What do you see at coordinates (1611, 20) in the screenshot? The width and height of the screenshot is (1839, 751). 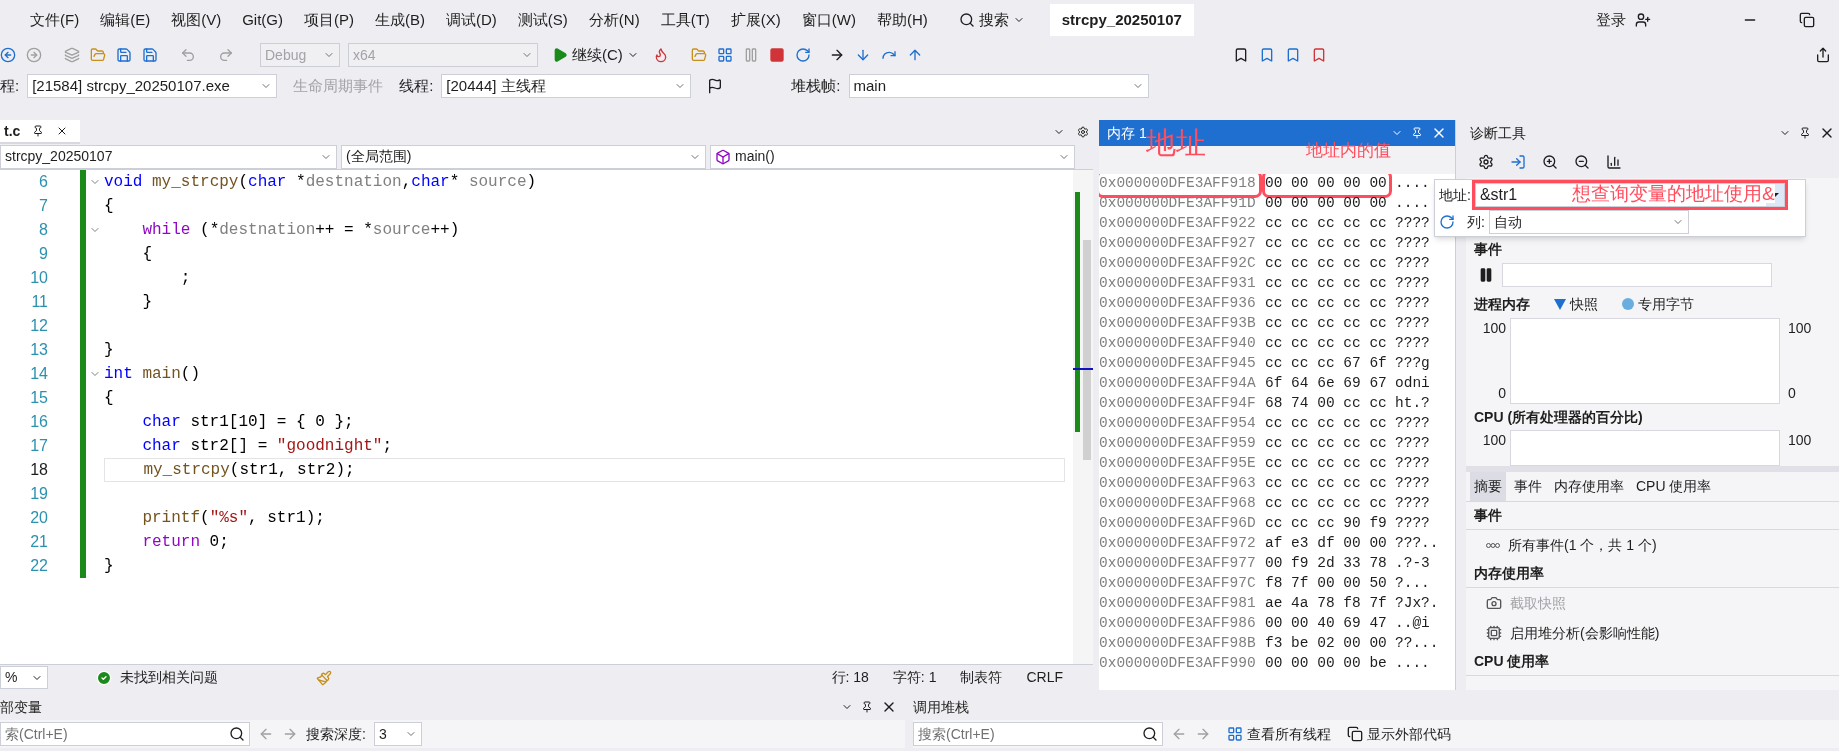 I see `sign-in-link: 登录` at bounding box center [1611, 20].